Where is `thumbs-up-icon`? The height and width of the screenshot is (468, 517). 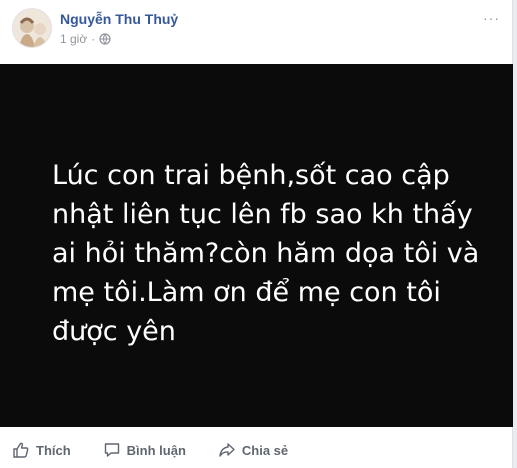 thumbs-up-icon is located at coordinates (21, 450).